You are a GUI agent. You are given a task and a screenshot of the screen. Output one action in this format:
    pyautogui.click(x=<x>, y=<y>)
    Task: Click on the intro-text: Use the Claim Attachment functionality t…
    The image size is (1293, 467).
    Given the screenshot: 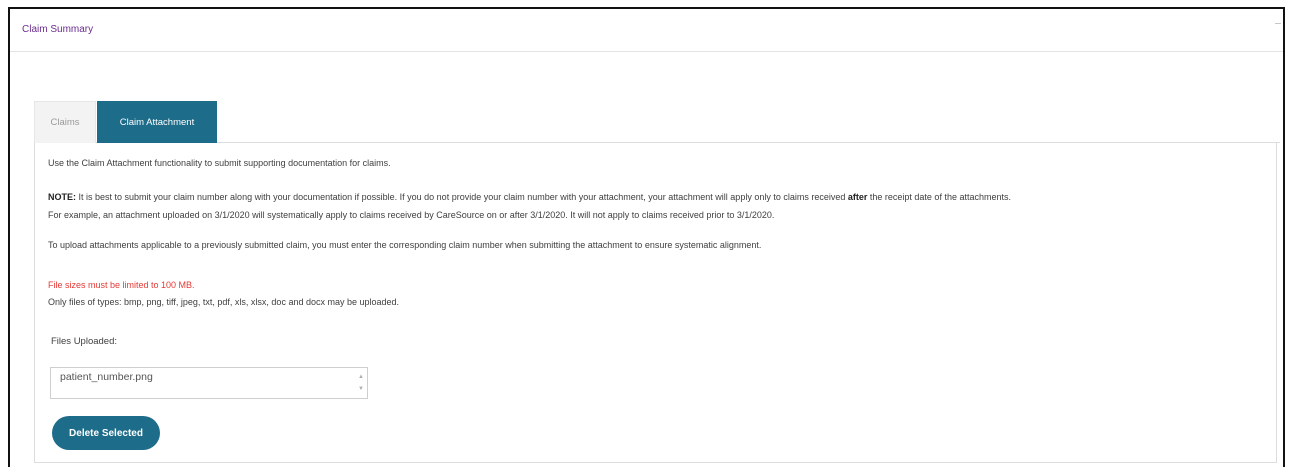 What is the action you would take?
    pyautogui.click(x=219, y=163)
    